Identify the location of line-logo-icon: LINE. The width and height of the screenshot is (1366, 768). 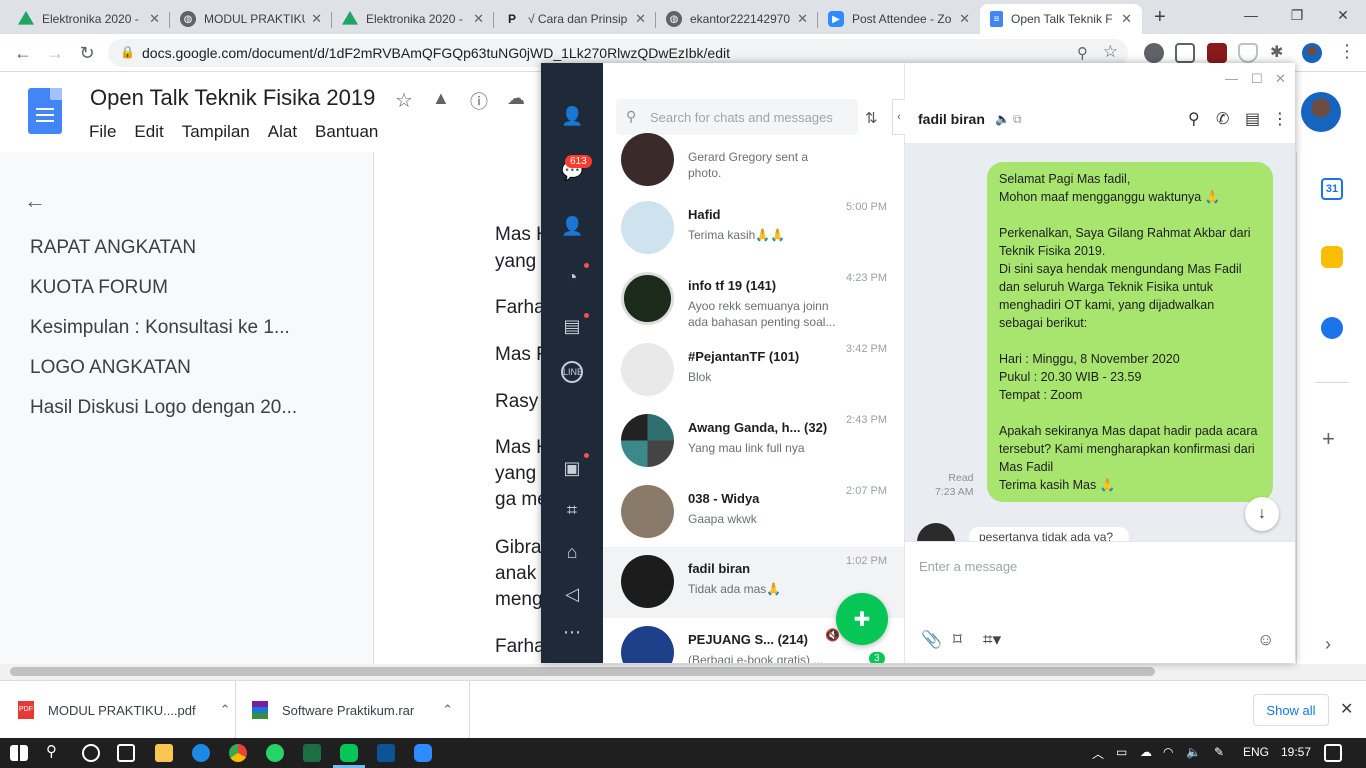
(572, 372).